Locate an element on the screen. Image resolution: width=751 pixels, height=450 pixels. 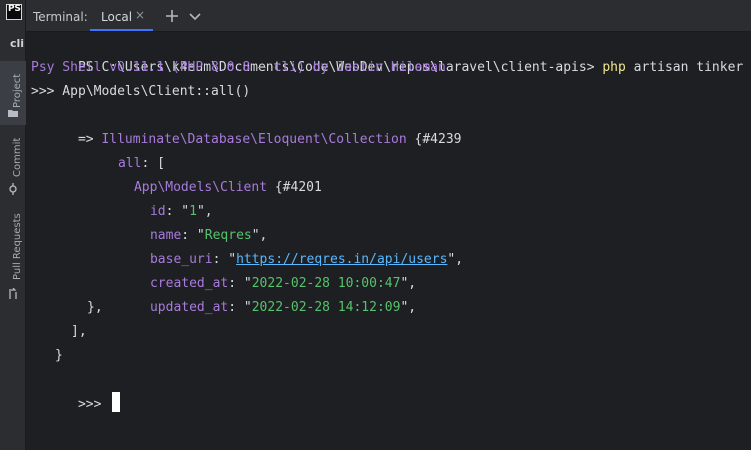
project-name-fragment: cli is located at coordinates (17, 43).